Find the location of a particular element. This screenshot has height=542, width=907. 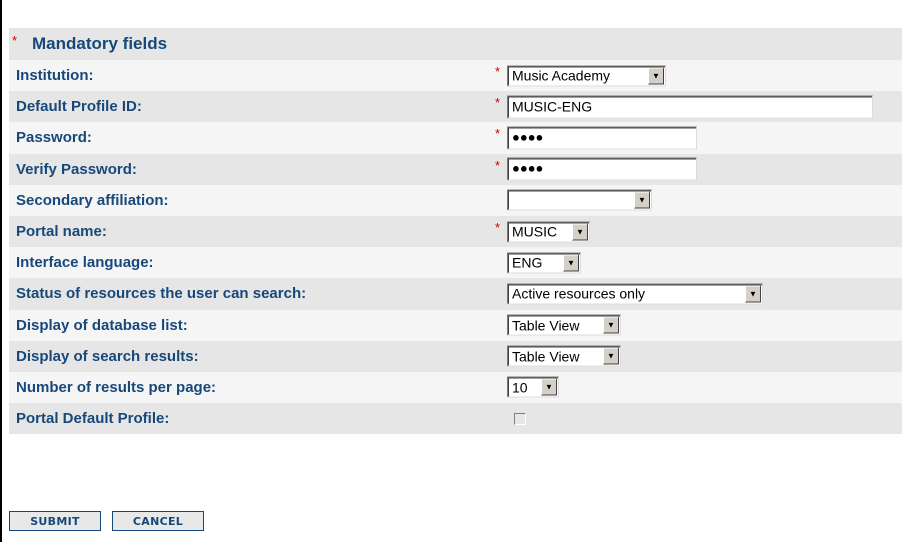

field-label: Number of results per page: is located at coordinates (116, 387).